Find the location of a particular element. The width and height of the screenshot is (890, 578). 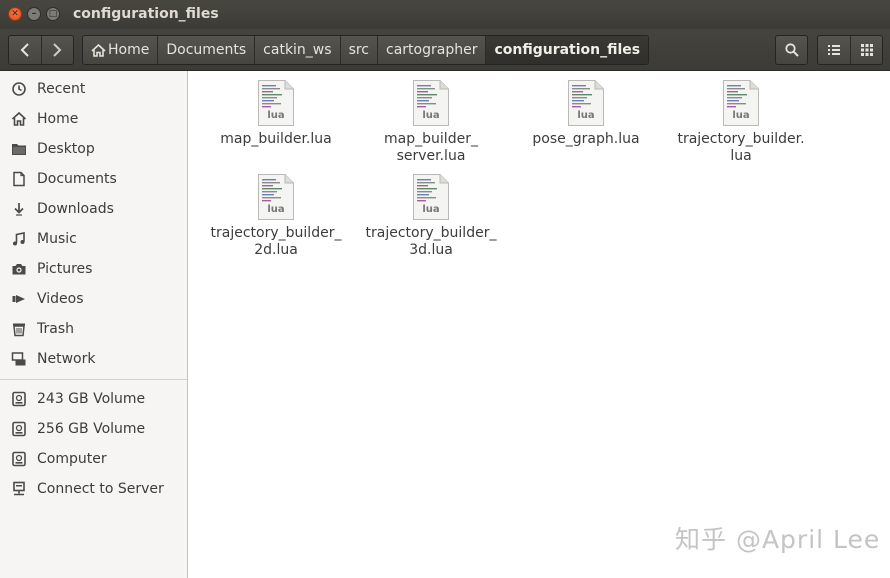

network-icon is located at coordinates (19, 359).